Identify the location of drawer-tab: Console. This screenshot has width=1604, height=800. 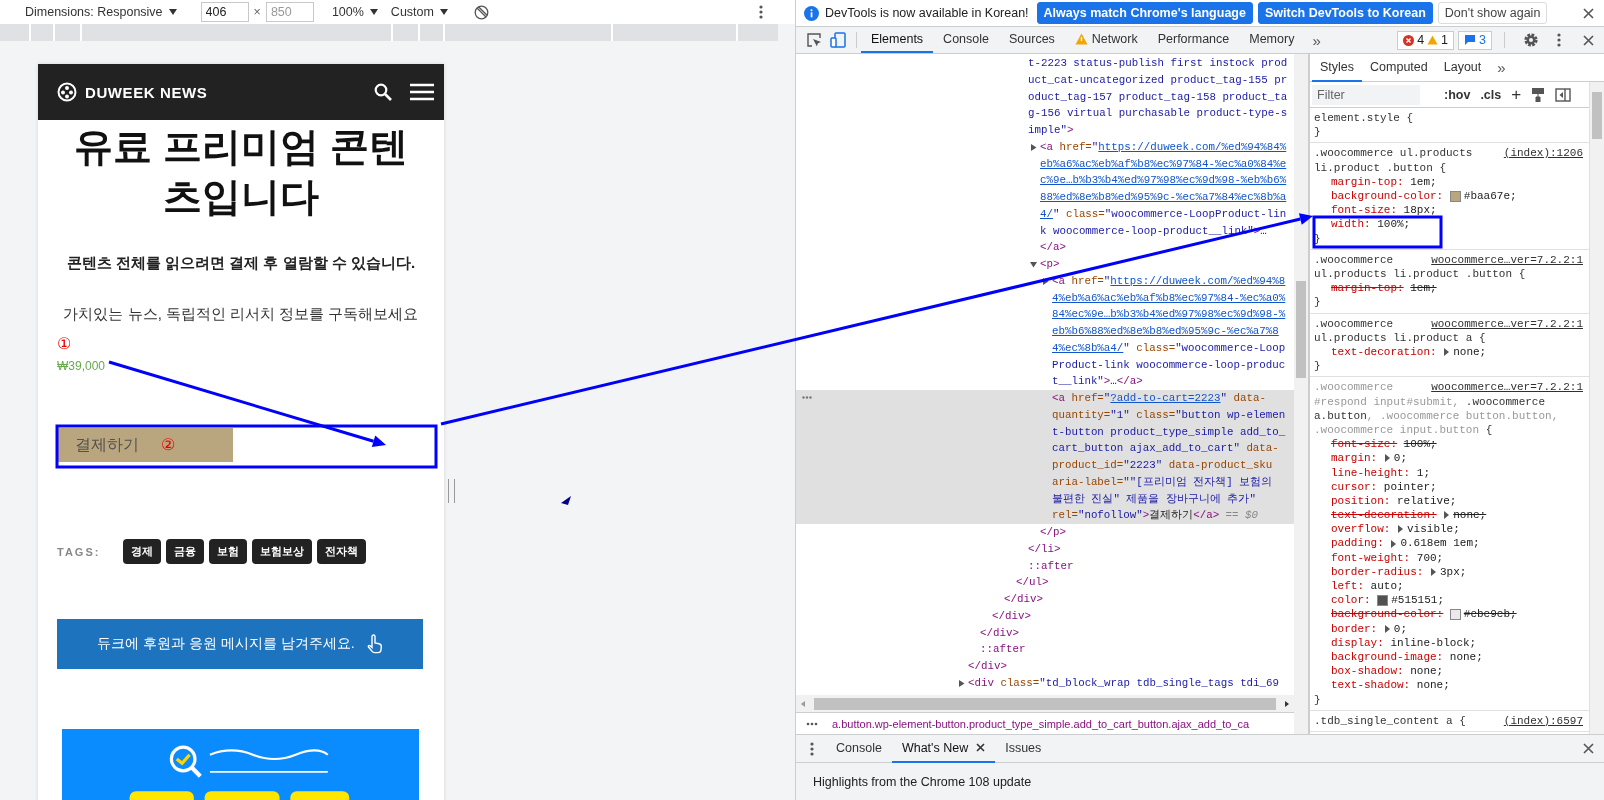
(859, 748).